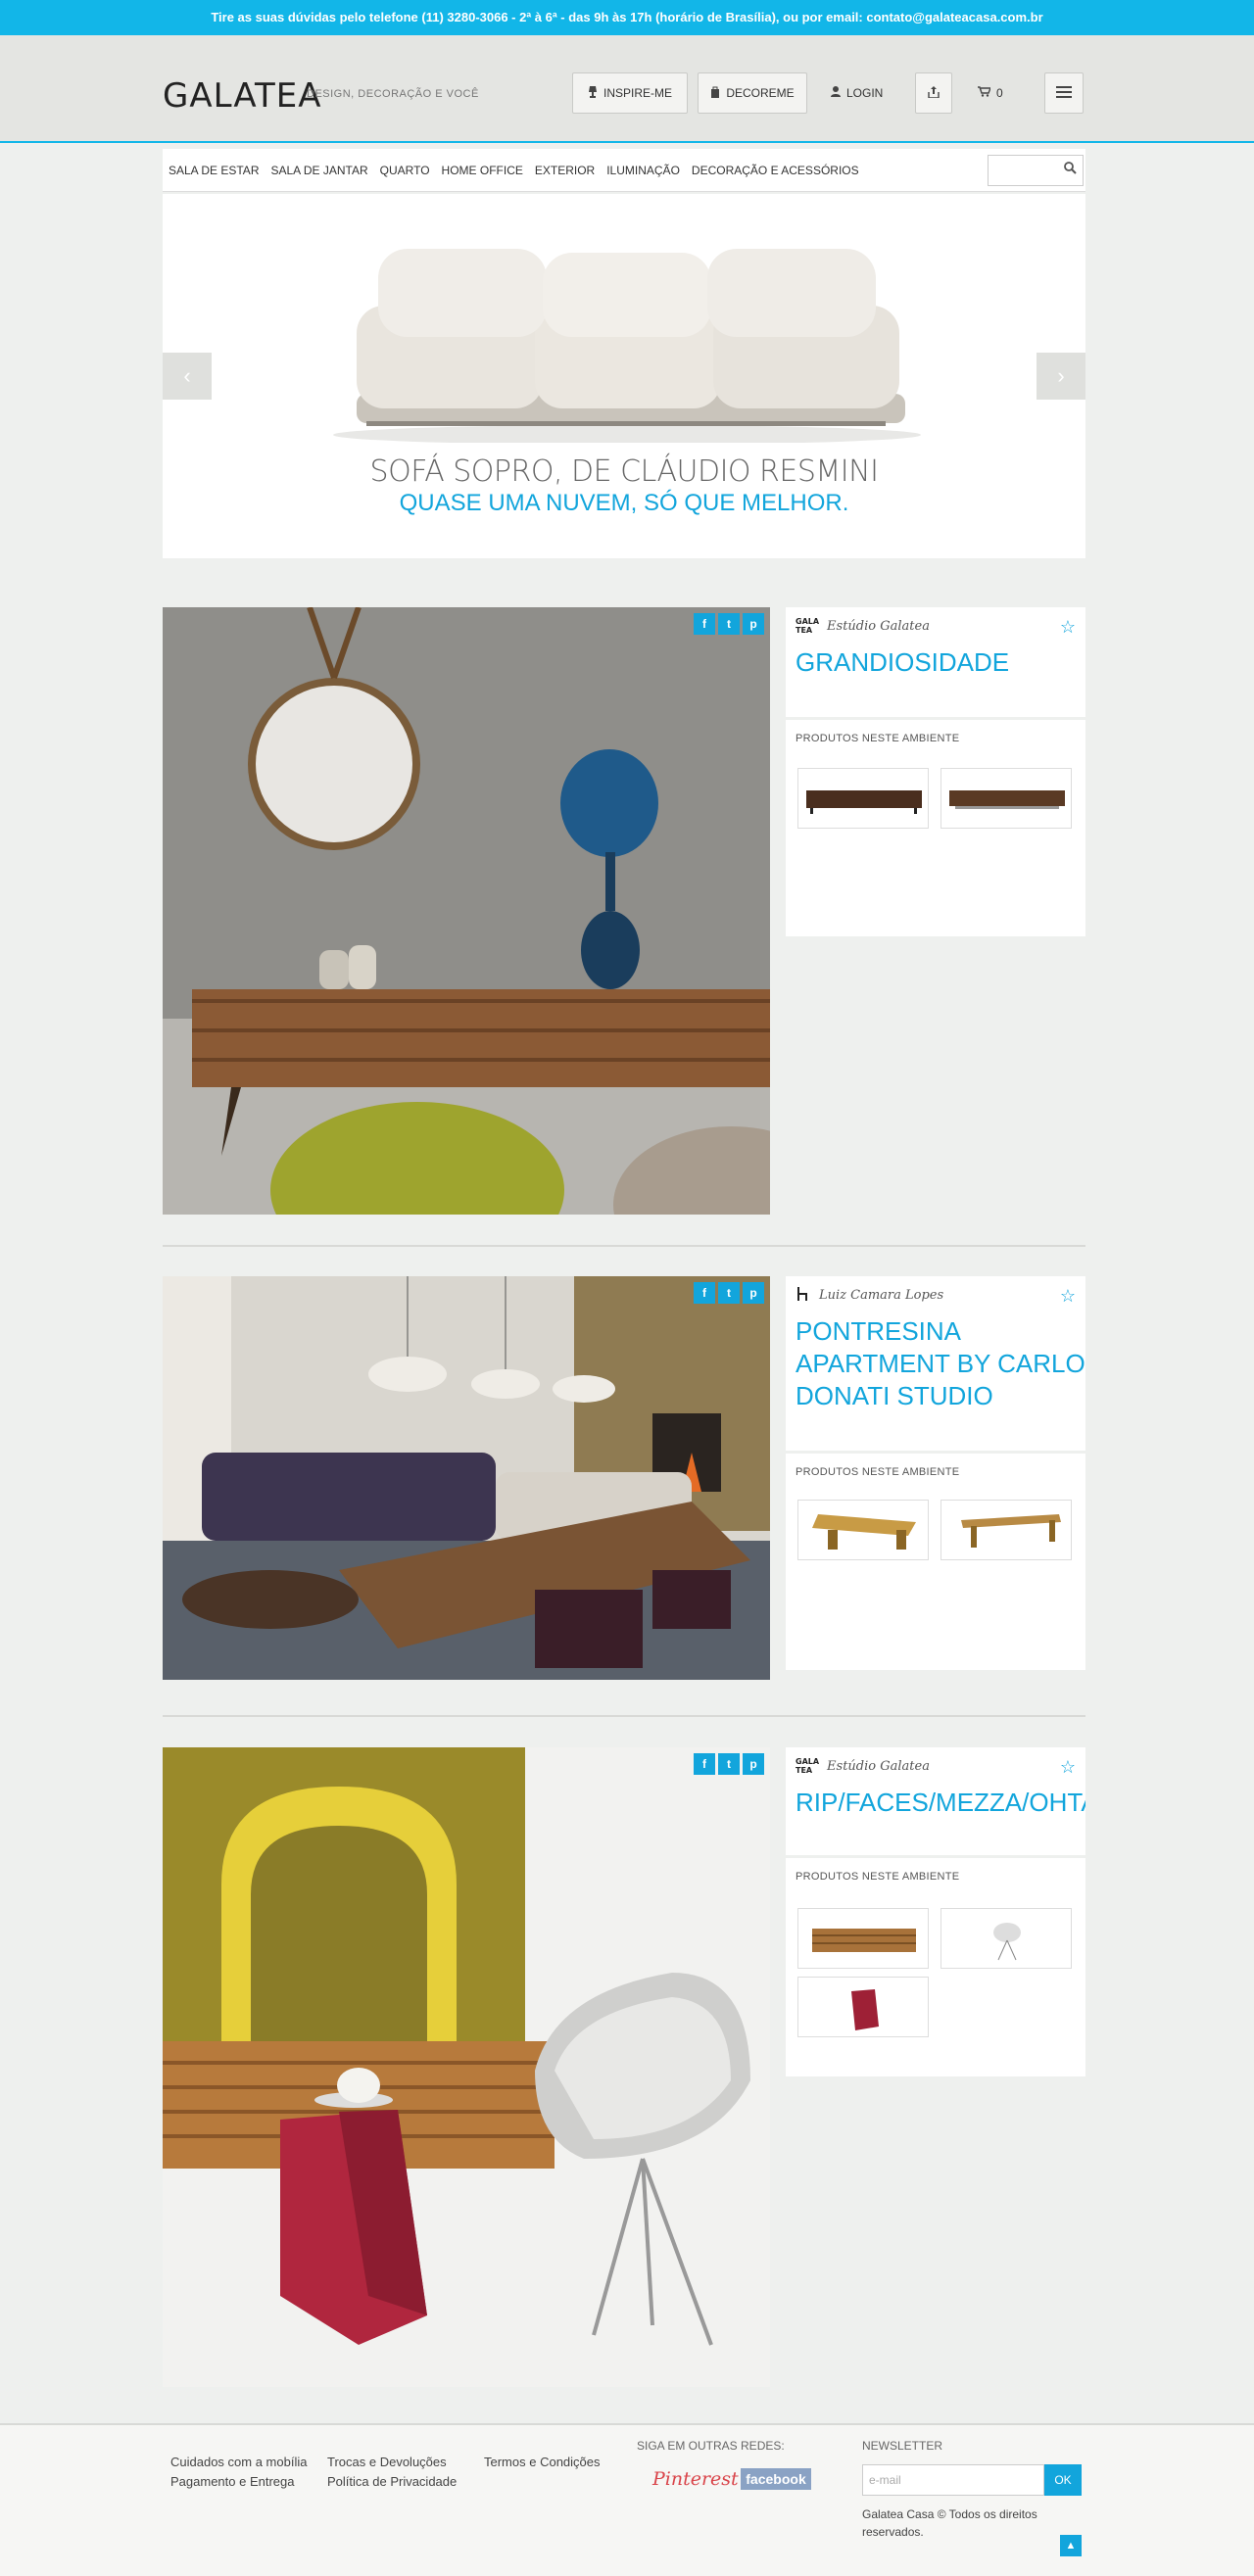 The width and height of the screenshot is (1254, 2576). I want to click on user-icon, so click(836, 93).